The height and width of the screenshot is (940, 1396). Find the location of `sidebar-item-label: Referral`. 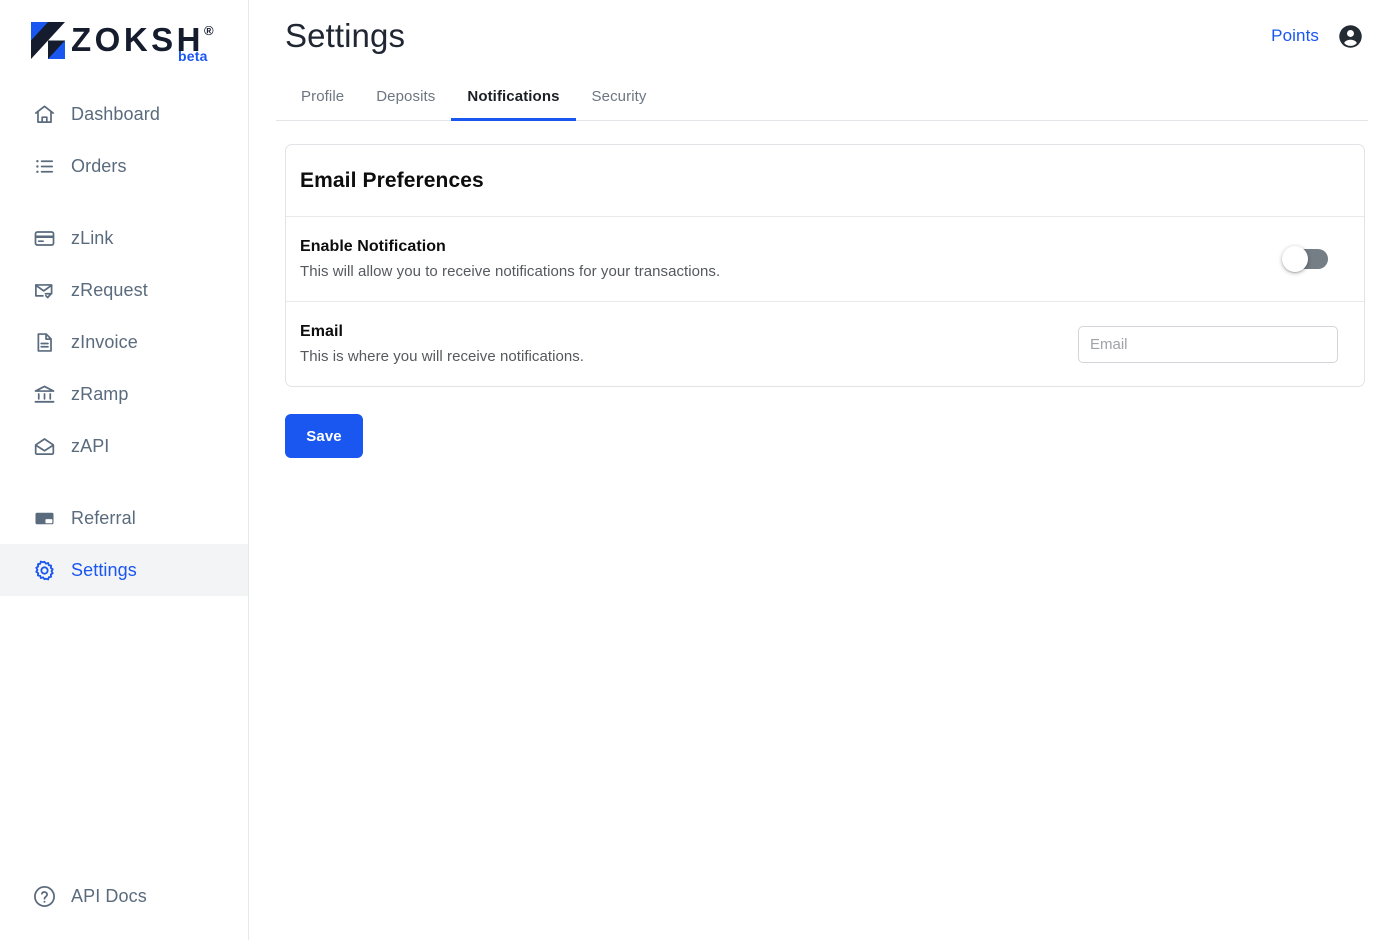

sidebar-item-label: Referral is located at coordinates (103, 517).